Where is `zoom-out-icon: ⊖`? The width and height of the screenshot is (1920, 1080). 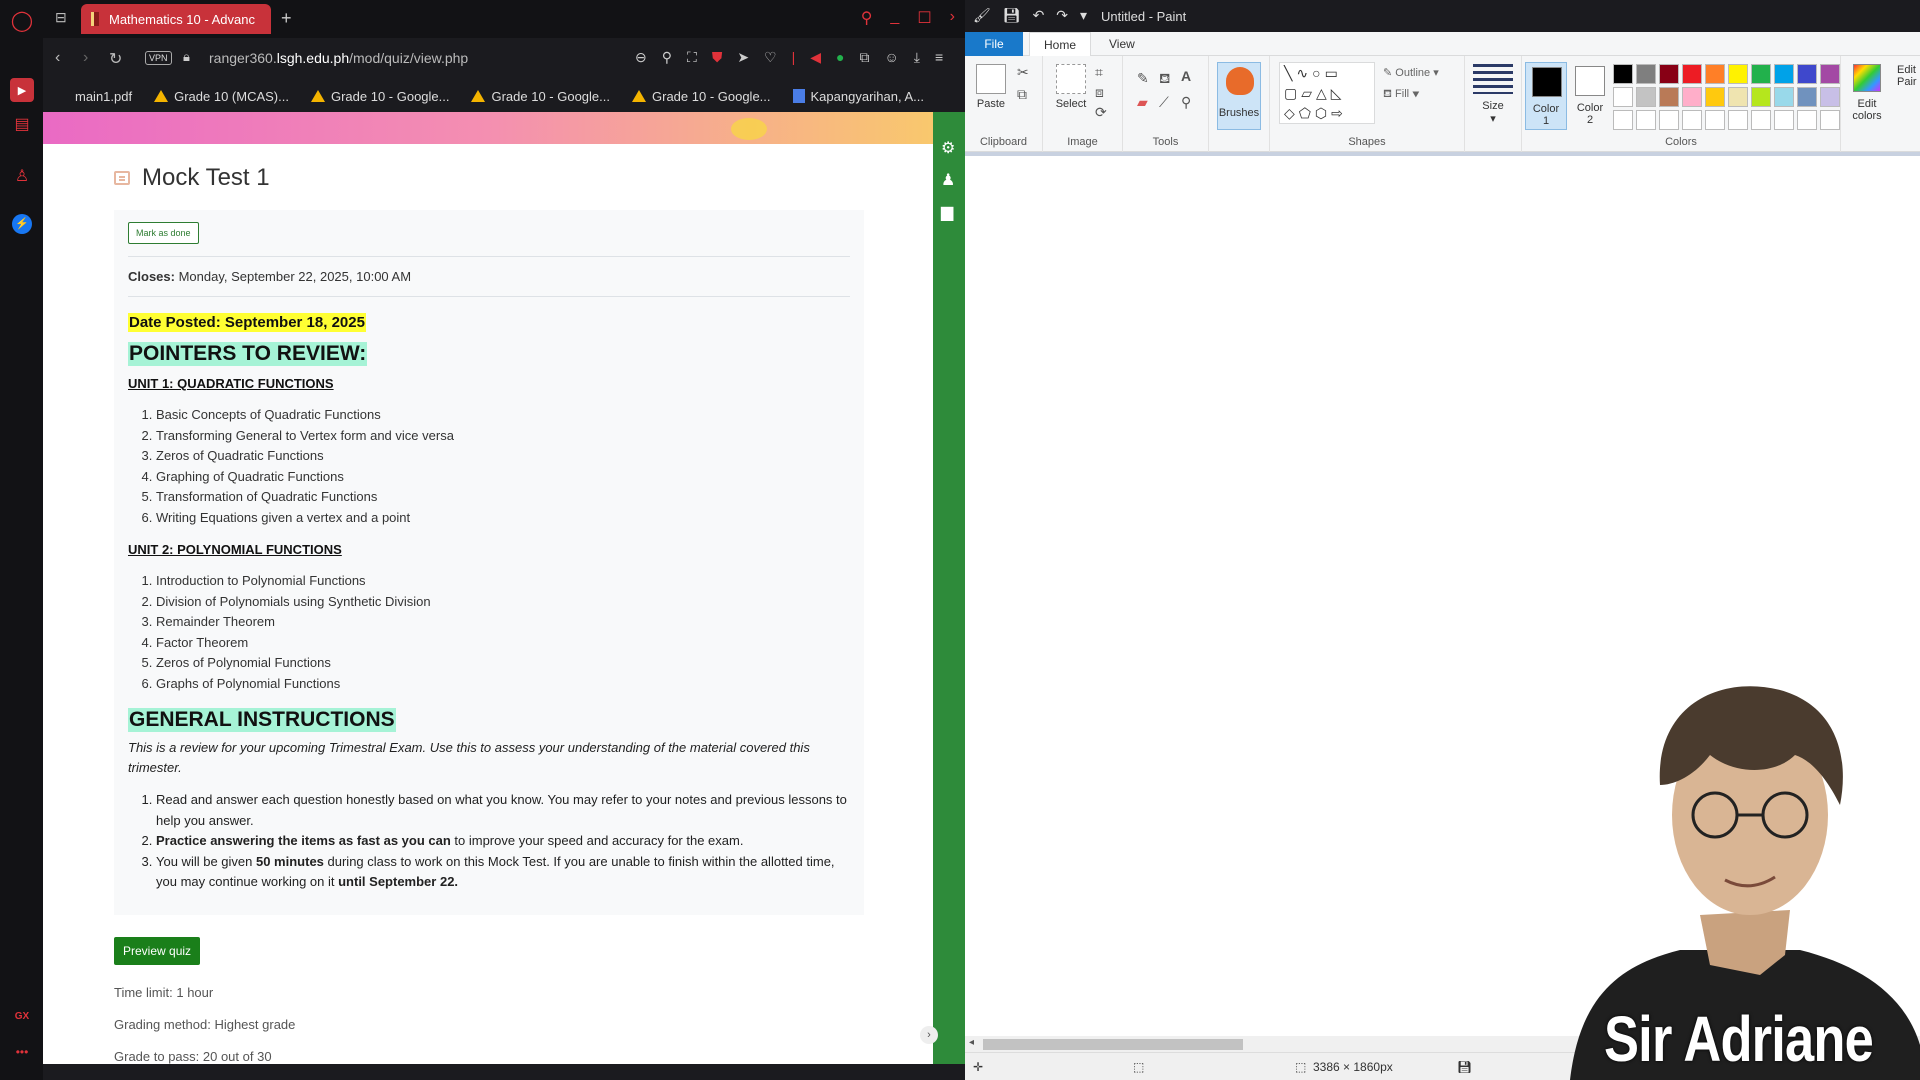
zoom-out-icon: ⊖ is located at coordinates (641, 57).